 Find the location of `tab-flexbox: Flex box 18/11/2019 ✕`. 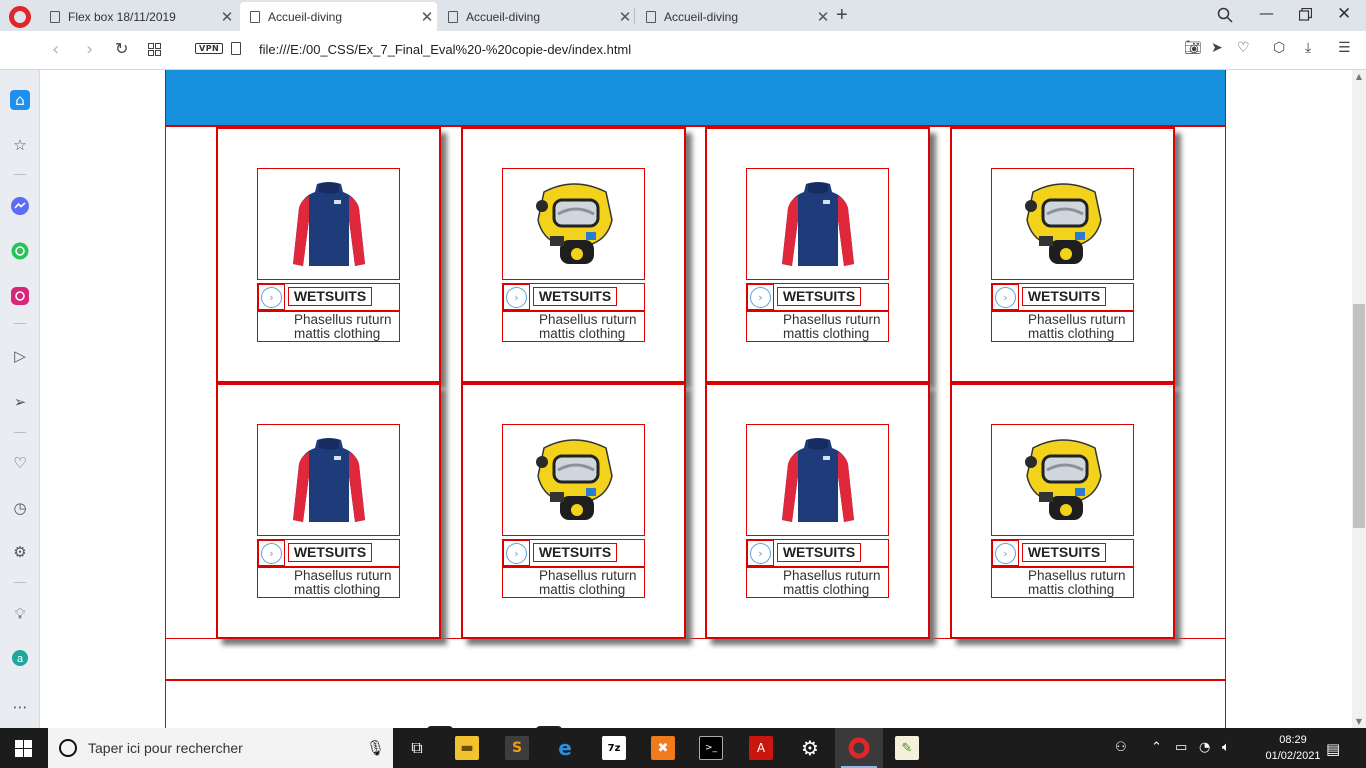

tab-flexbox: Flex box 18/11/2019 ✕ is located at coordinates (138, 16).